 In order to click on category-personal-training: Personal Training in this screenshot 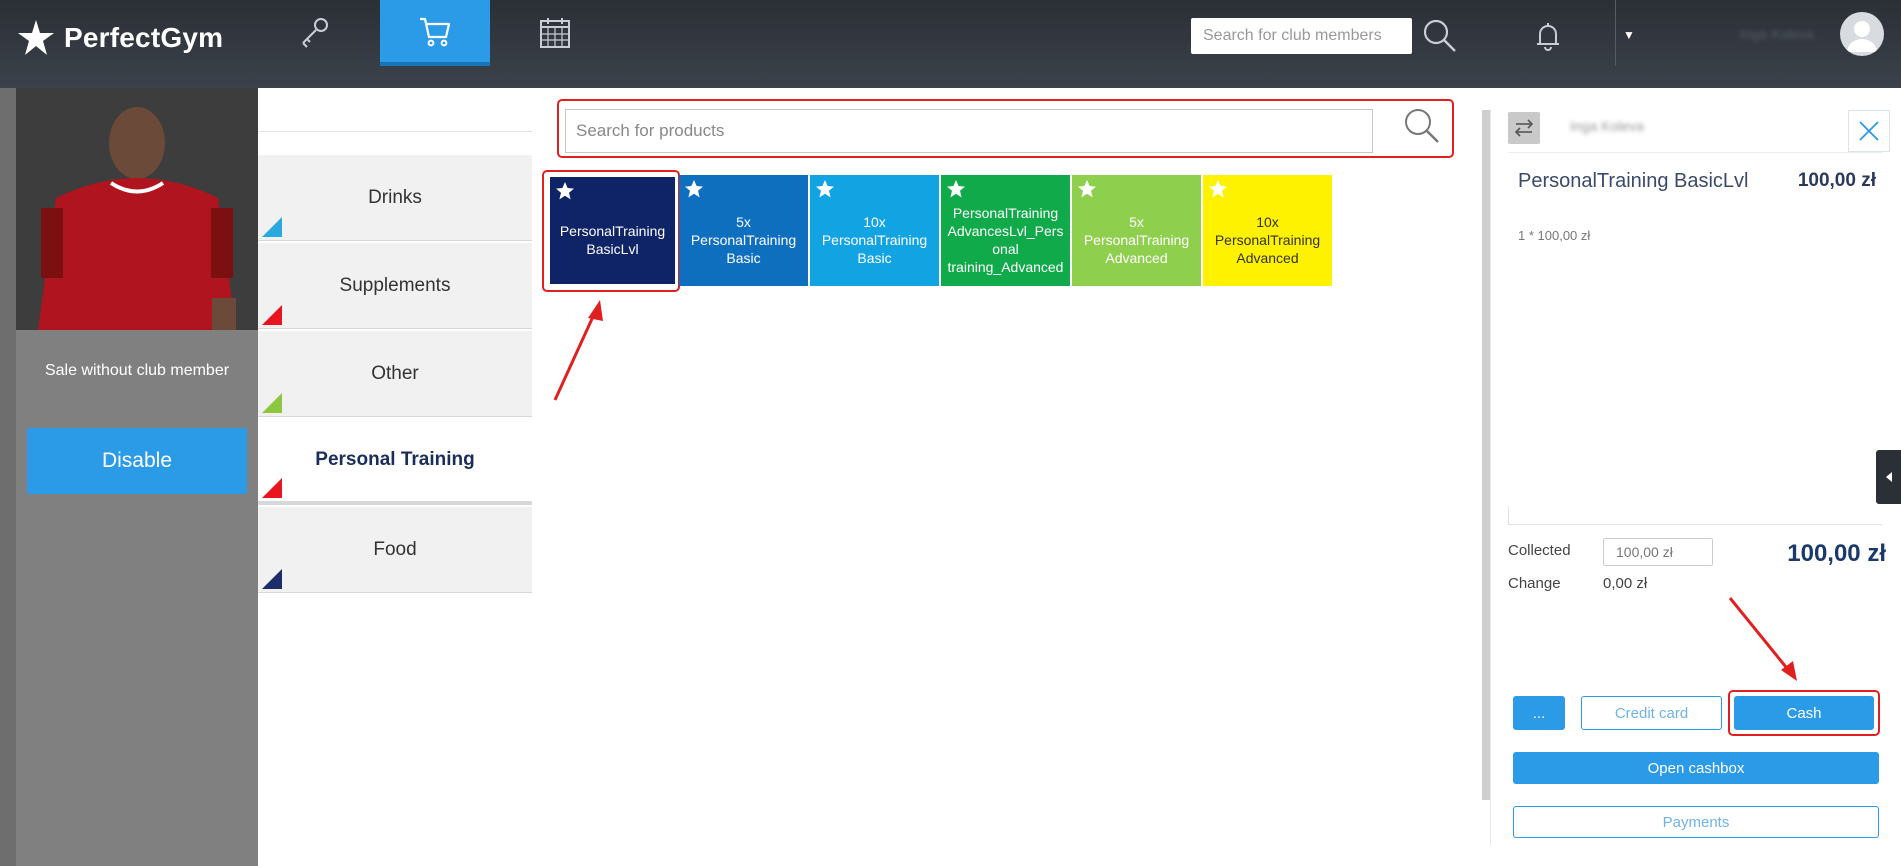, I will do `click(395, 462)`.